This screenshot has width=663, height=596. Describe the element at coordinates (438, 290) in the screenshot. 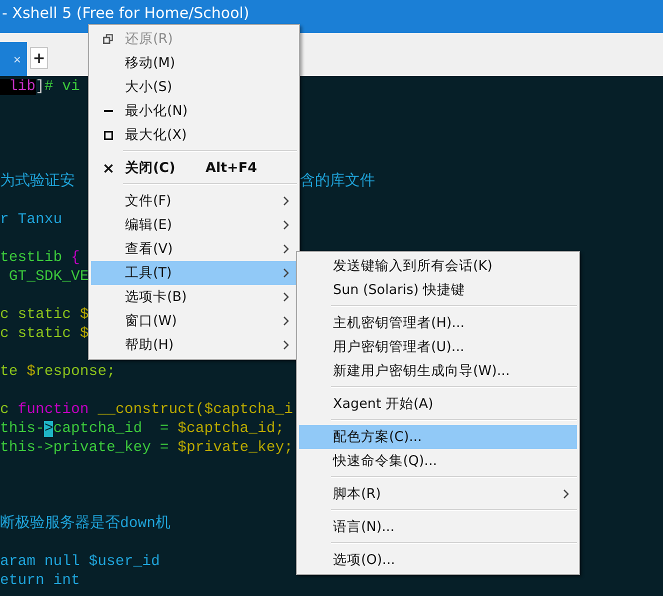

I see `menu-item: Sun (Solaris) 快捷键` at that location.